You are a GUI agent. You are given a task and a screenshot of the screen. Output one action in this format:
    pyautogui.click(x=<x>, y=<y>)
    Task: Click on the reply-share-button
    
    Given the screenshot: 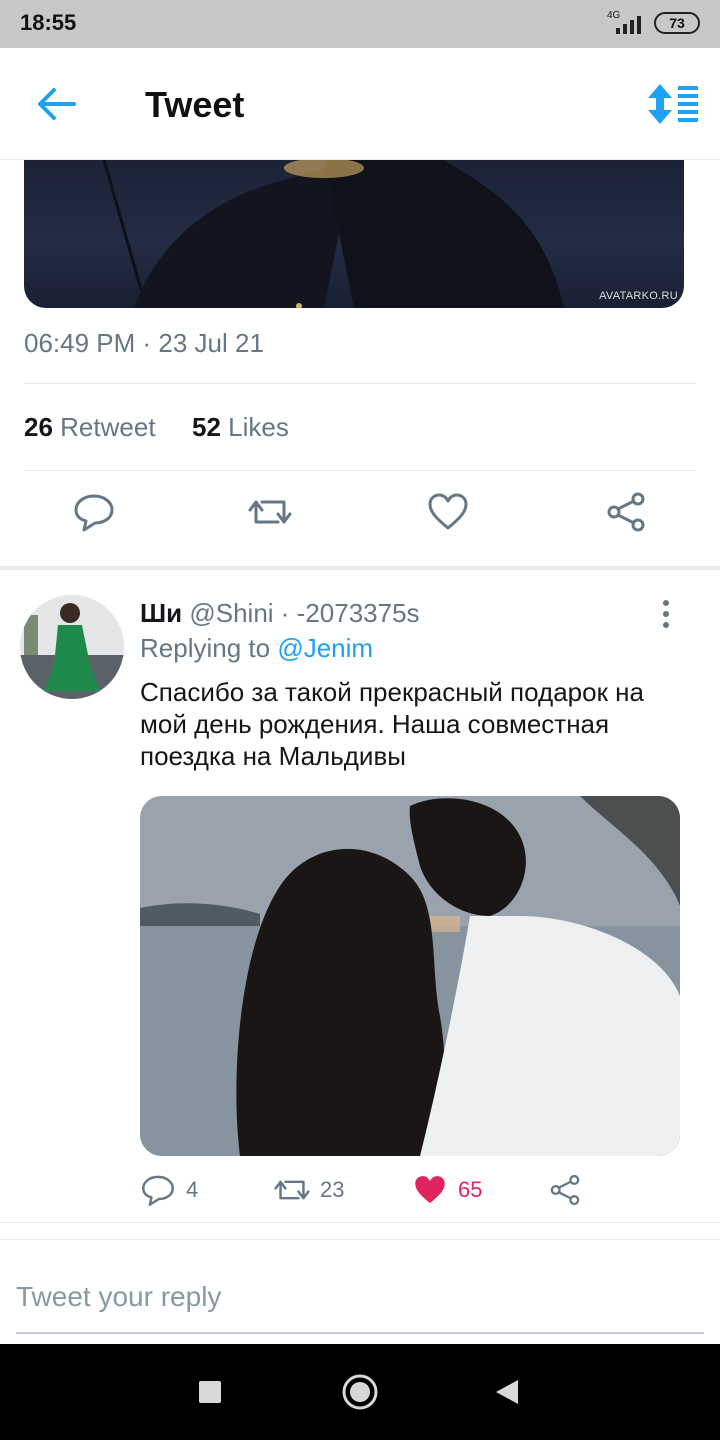 What is the action you would take?
    pyautogui.click(x=565, y=1190)
    